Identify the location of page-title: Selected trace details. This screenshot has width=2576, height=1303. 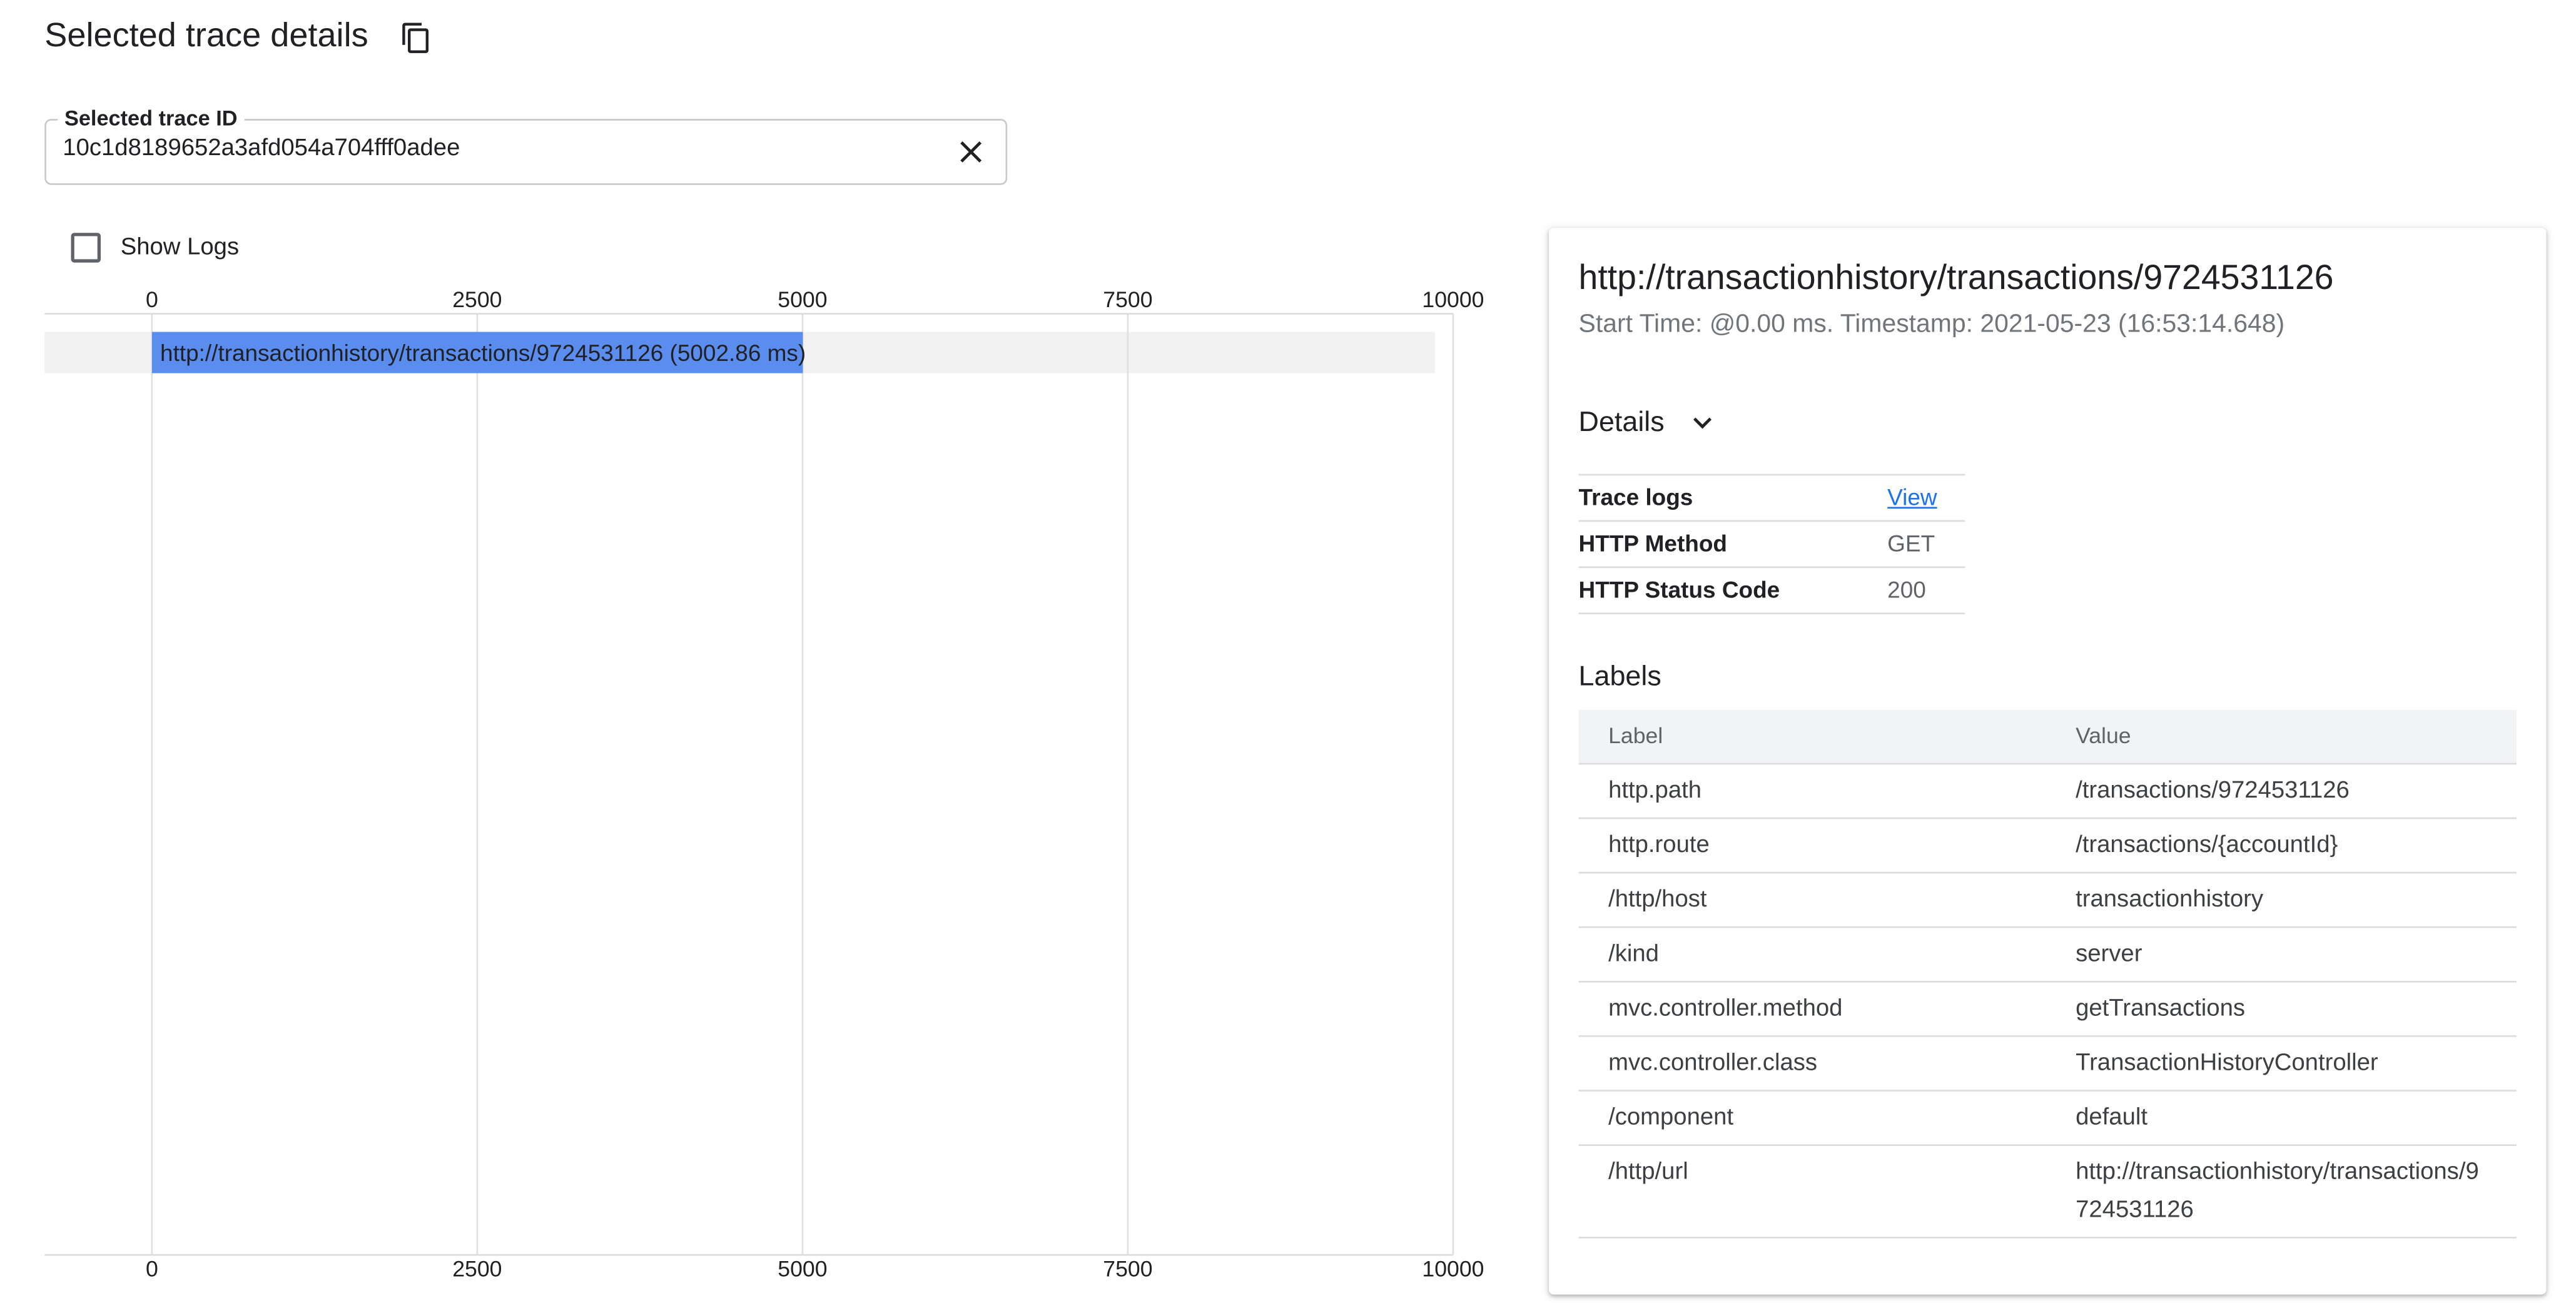
(206, 35).